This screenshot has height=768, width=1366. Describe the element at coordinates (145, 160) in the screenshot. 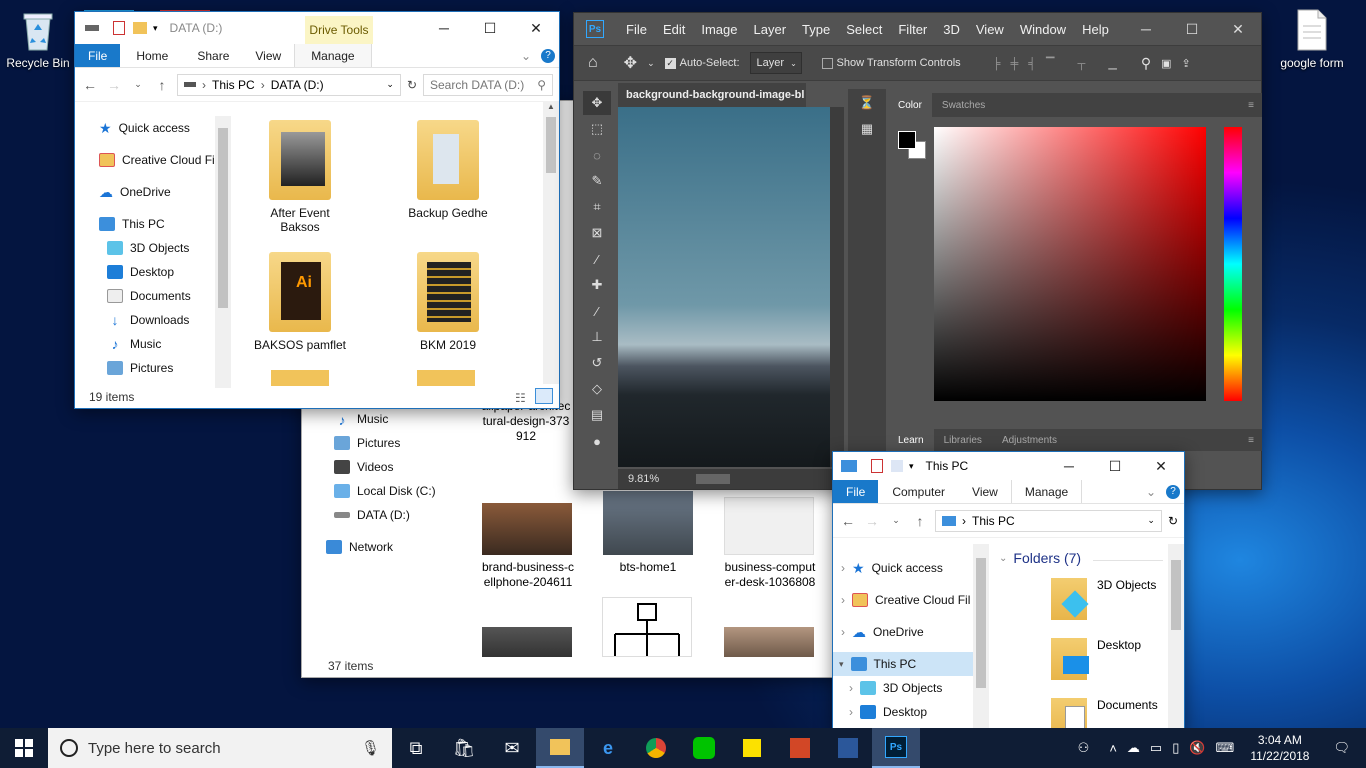

I see `nav-item-creative-cloud: Creative Cloud Fil` at that location.